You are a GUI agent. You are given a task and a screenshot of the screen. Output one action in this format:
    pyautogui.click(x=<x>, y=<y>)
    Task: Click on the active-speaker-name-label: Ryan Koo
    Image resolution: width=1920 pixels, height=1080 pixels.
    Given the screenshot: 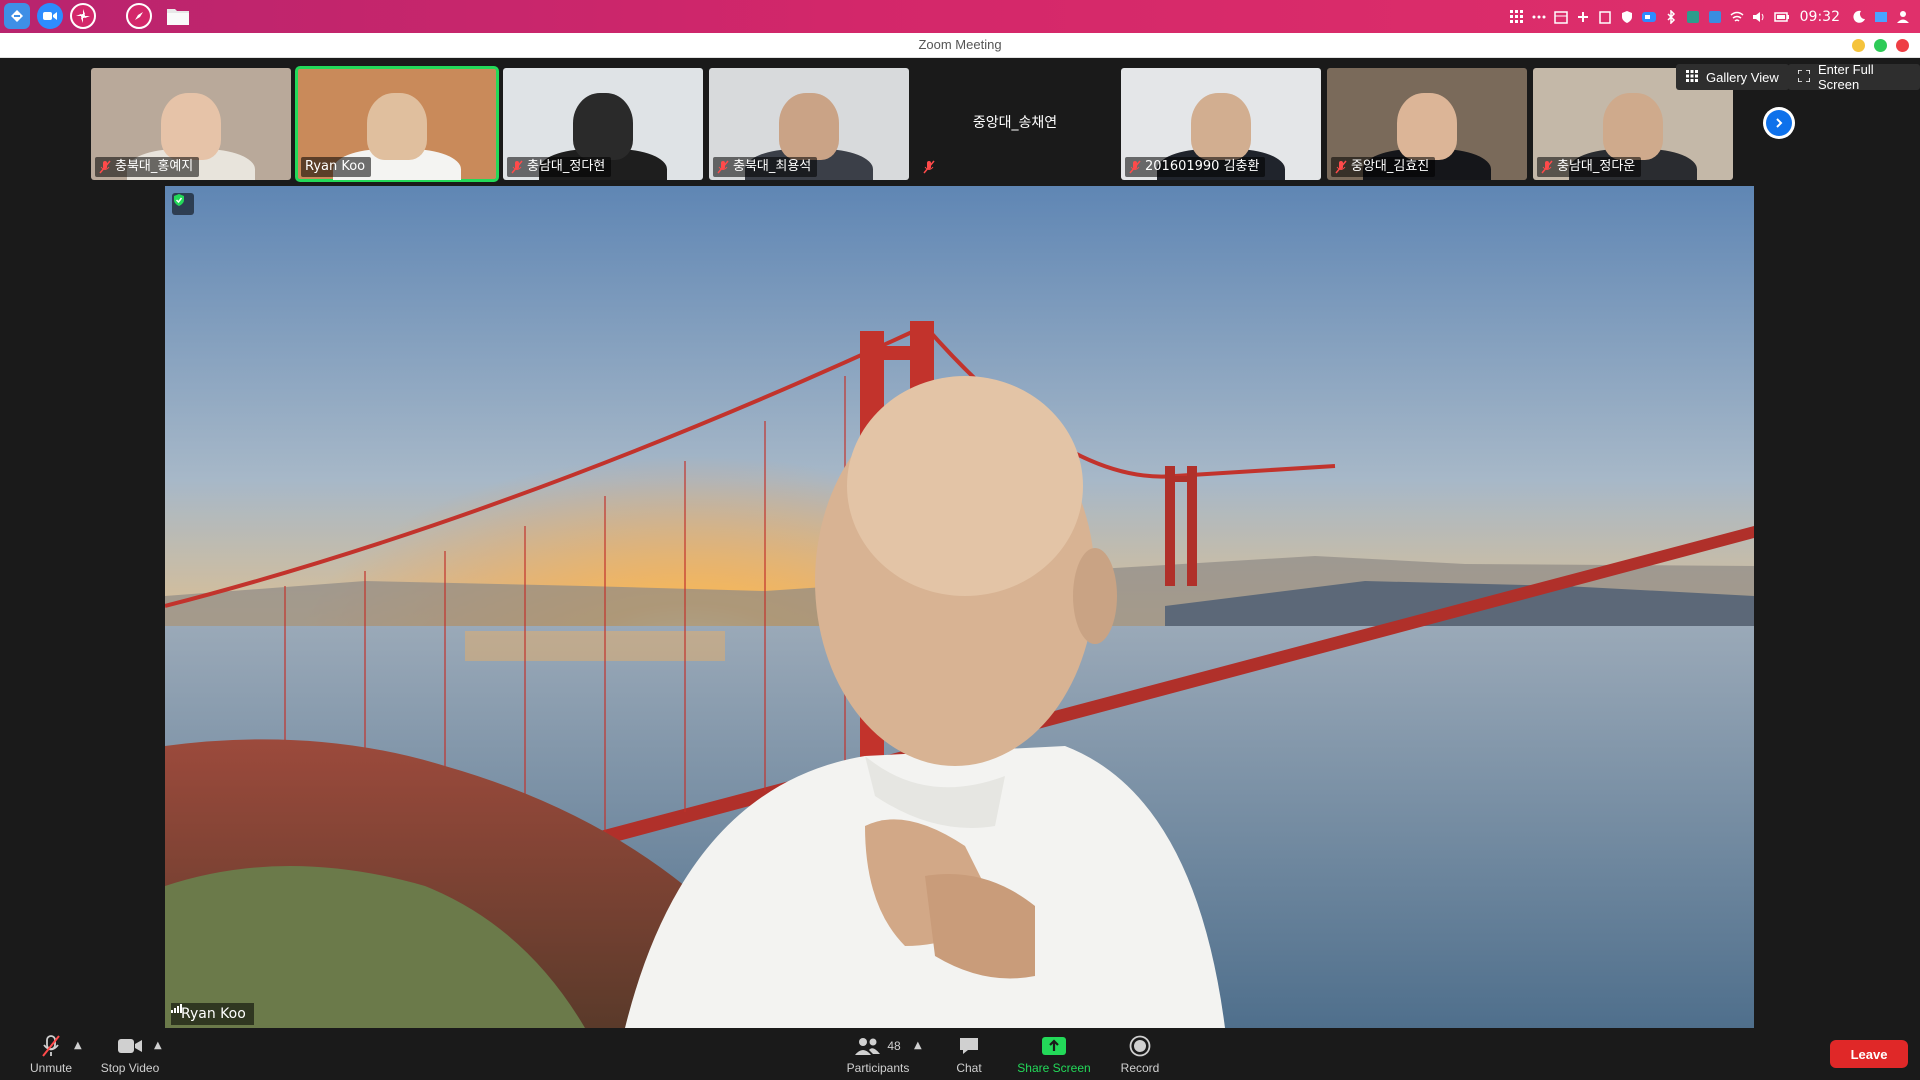 What is the action you would take?
    pyautogui.click(x=212, y=1014)
    